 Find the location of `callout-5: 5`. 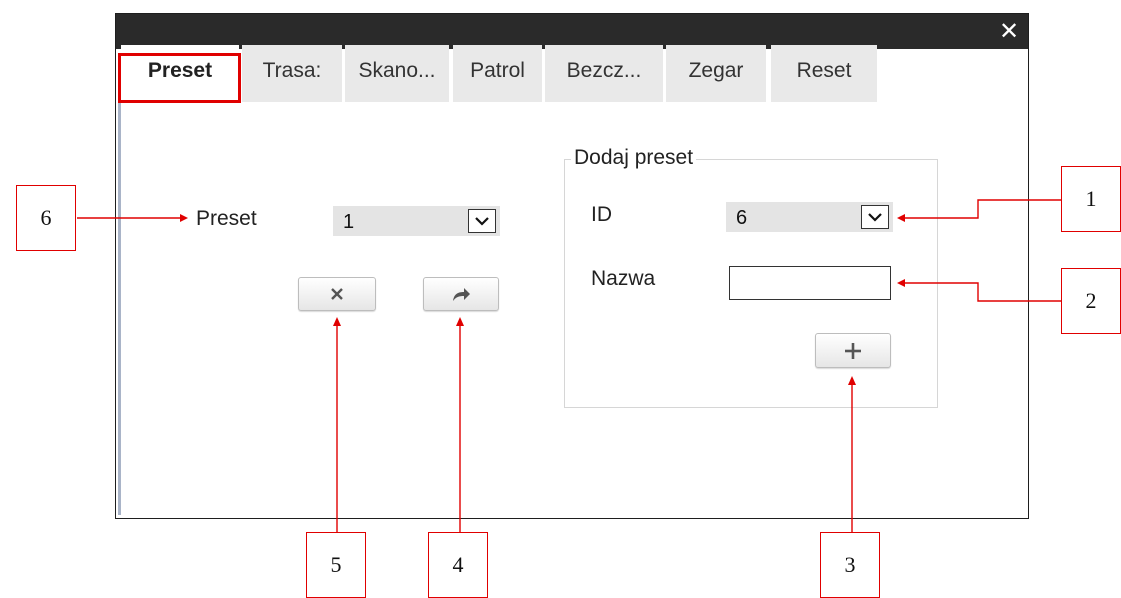

callout-5: 5 is located at coordinates (336, 565).